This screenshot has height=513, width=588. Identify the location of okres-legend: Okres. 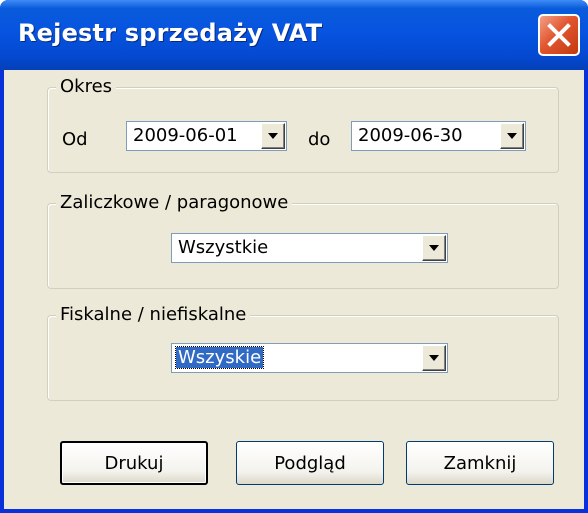
(86, 87).